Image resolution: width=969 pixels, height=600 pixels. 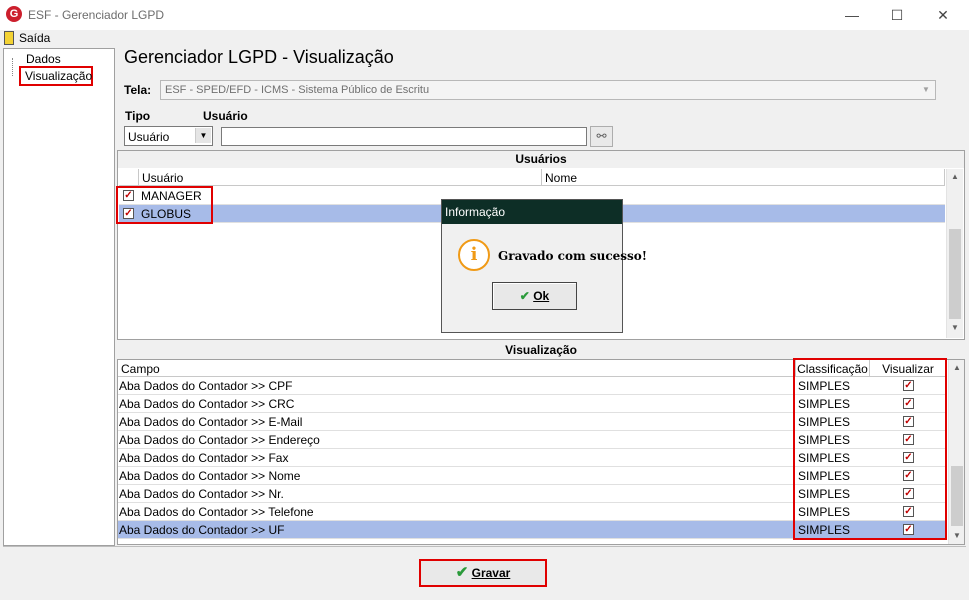 I want to click on column-header-campo: Campo, so click(x=457, y=368).